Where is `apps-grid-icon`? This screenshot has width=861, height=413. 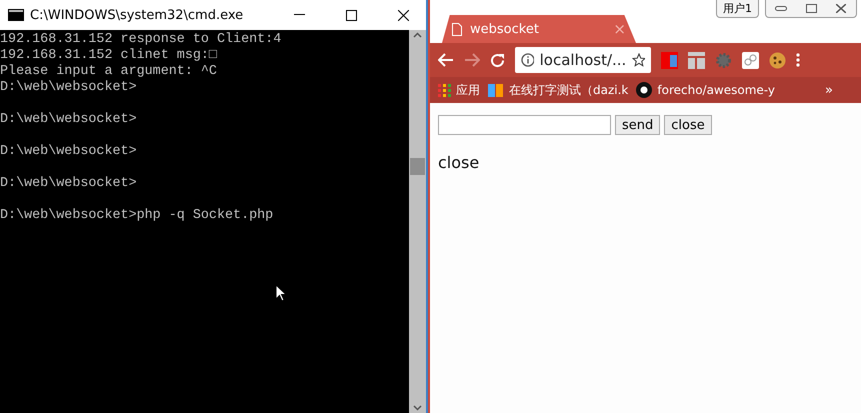
apps-grid-icon is located at coordinates (444, 90).